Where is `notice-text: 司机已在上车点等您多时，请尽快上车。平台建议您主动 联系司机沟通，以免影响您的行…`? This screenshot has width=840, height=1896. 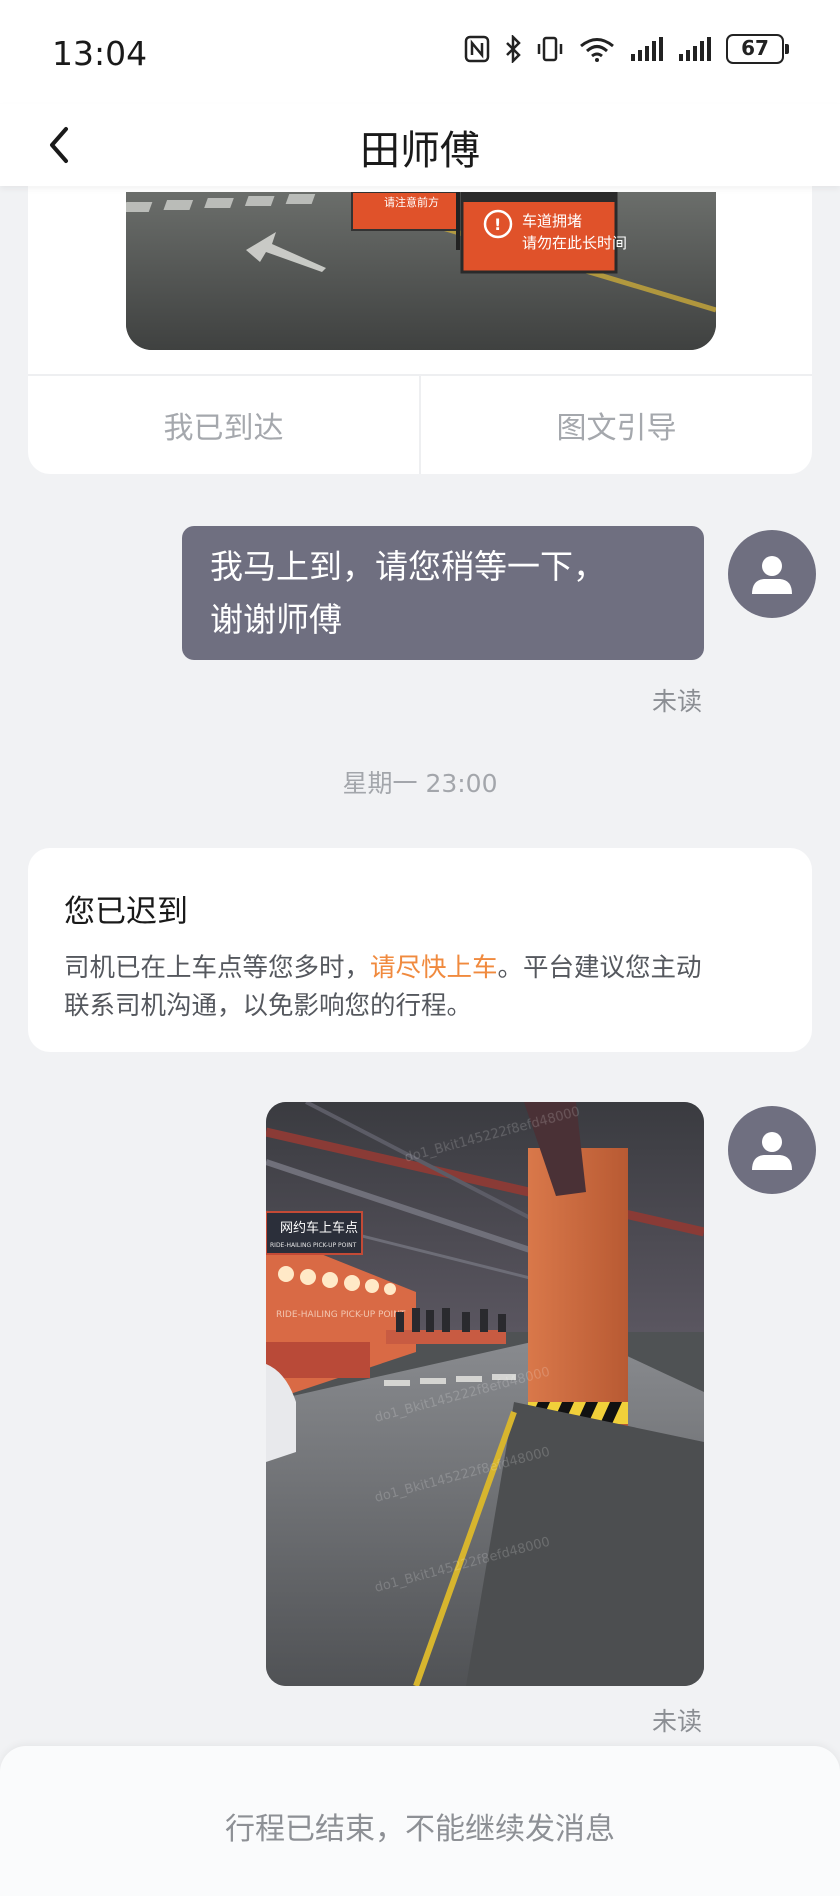 notice-text: 司机已在上车点等您多时，请尽快上车。平台建议您主动 联系司机沟通，以免影响您的行… is located at coordinates (420, 987).